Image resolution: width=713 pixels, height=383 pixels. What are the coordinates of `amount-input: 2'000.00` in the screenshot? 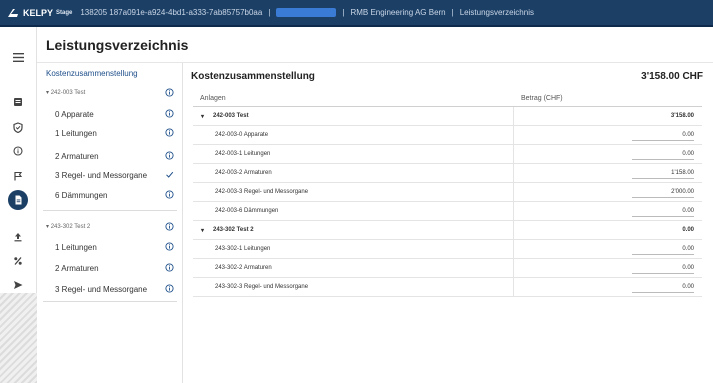 It's located at (682, 192).